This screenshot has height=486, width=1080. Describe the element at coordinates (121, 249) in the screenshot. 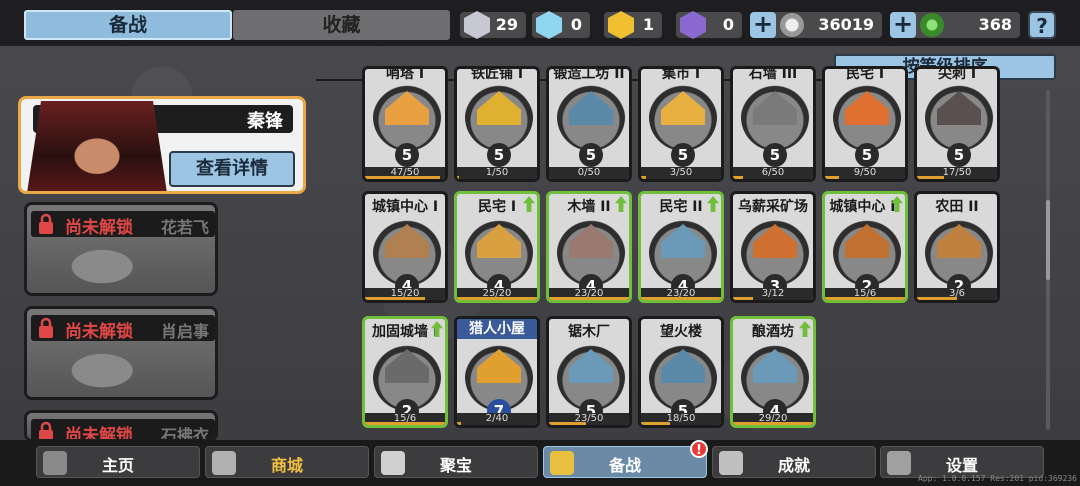

I see `locked-hero-card: 尚未解锁 花若飞` at that location.